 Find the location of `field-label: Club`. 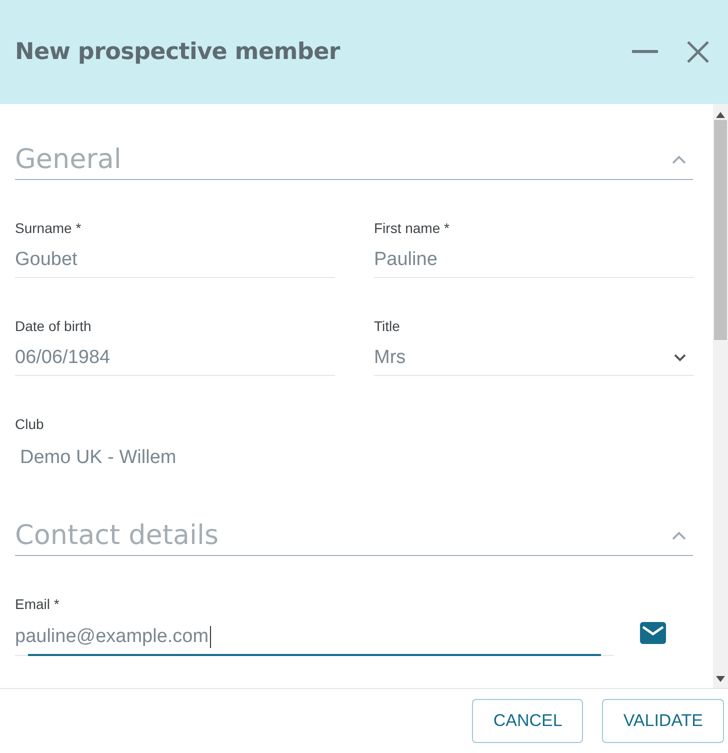

field-label: Club is located at coordinates (30, 424).